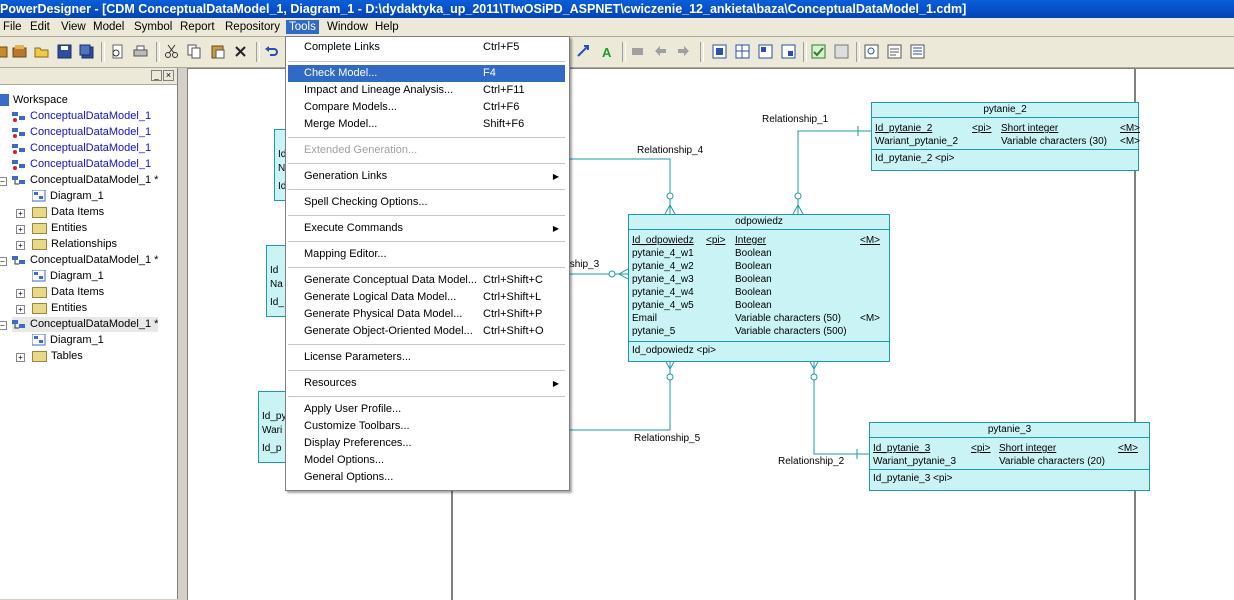 The width and height of the screenshot is (1234, 600). I want to click on save-icon, so click(64, 51).